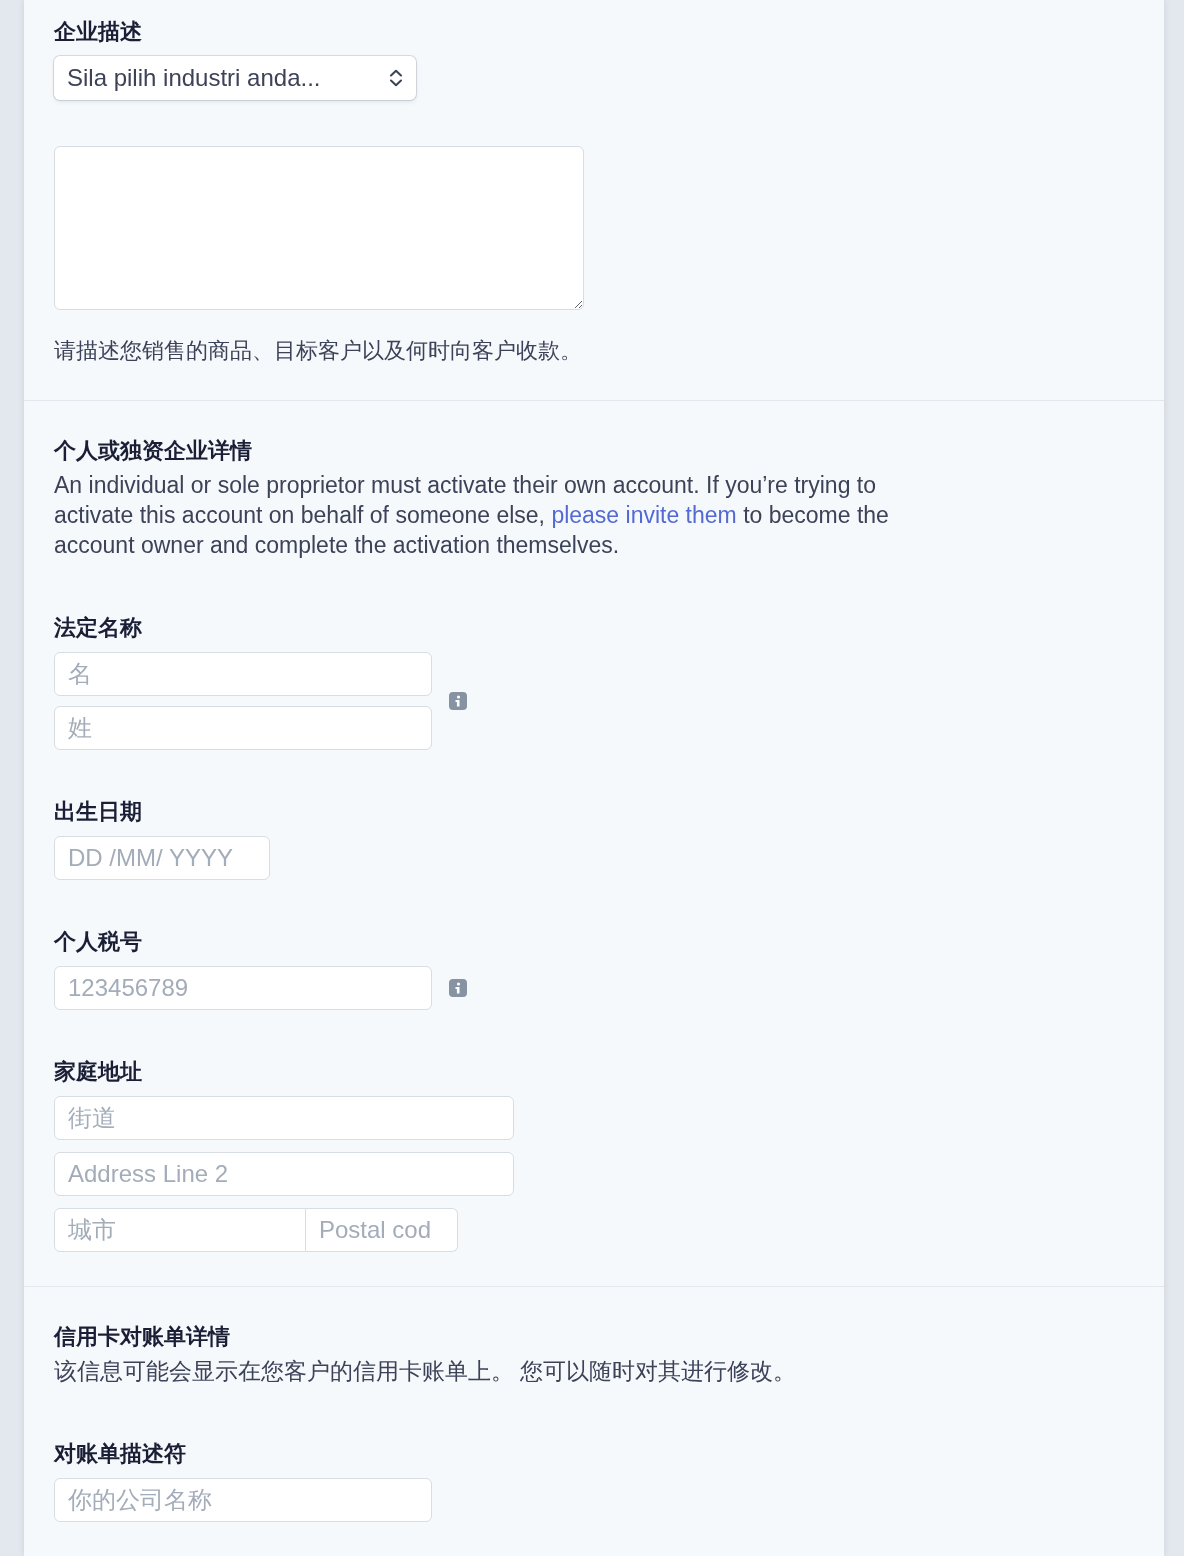 This screenshot has width=1184, height=1556. What do you see at coordinates (382, 1230) in the screenshot?
I see `input-field: Postal cod` at bounding box center [382, 1230].